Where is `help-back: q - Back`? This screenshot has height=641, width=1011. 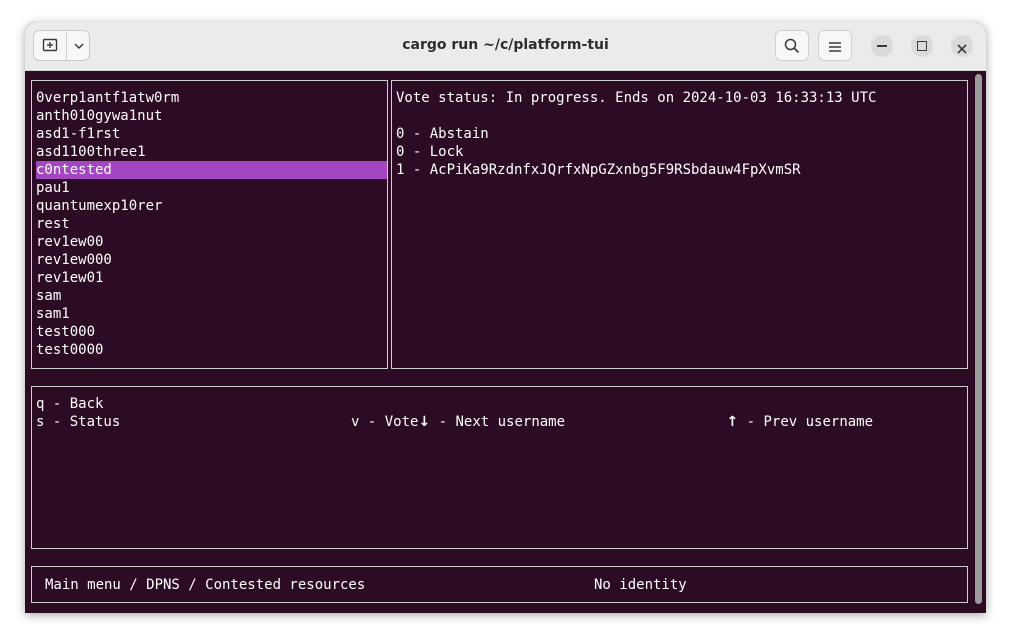
help-back: q - Back is located at coordinates (69, 404).